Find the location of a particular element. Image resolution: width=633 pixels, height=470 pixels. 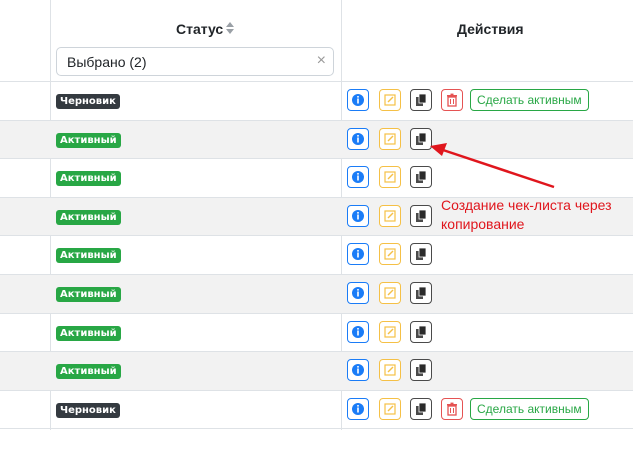

status-filter-input: Выбрано (2) × is located at coordinates (195, 61).